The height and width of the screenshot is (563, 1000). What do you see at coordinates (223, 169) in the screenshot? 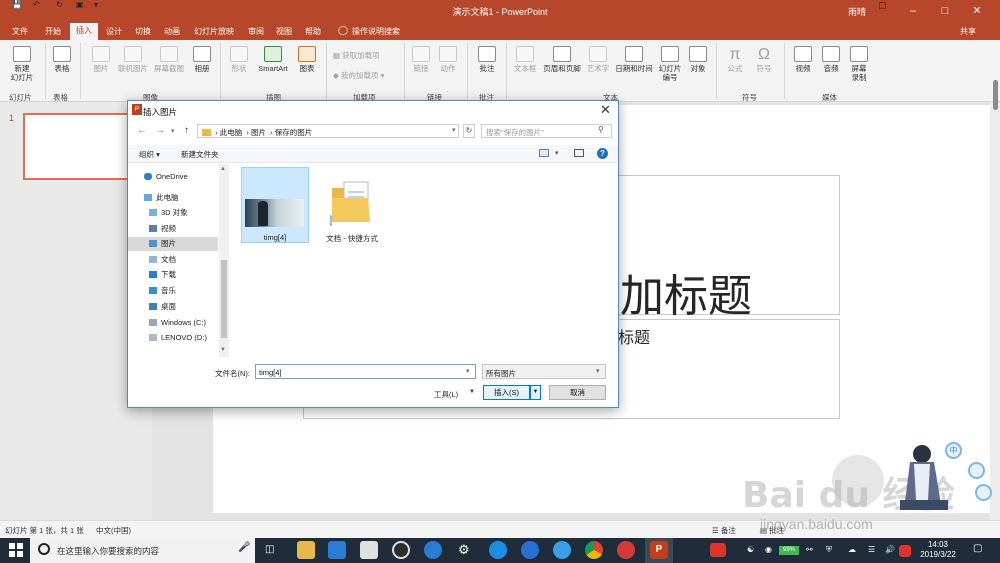
I see `scroll-up-icon: ▲` at bounding box center [223, 169].